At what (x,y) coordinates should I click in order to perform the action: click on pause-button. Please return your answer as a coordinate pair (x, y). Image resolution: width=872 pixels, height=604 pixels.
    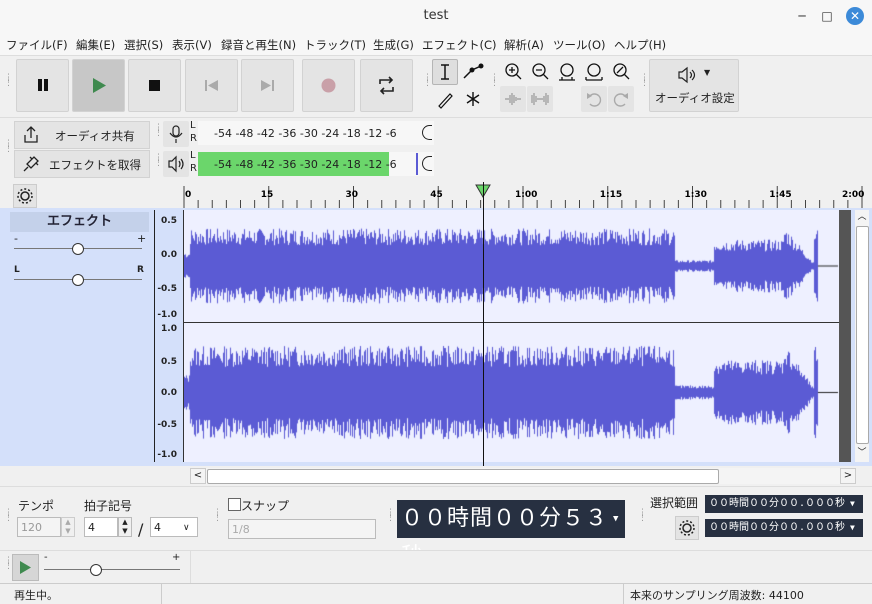
    Looking at the image, I should click on (42, 85).